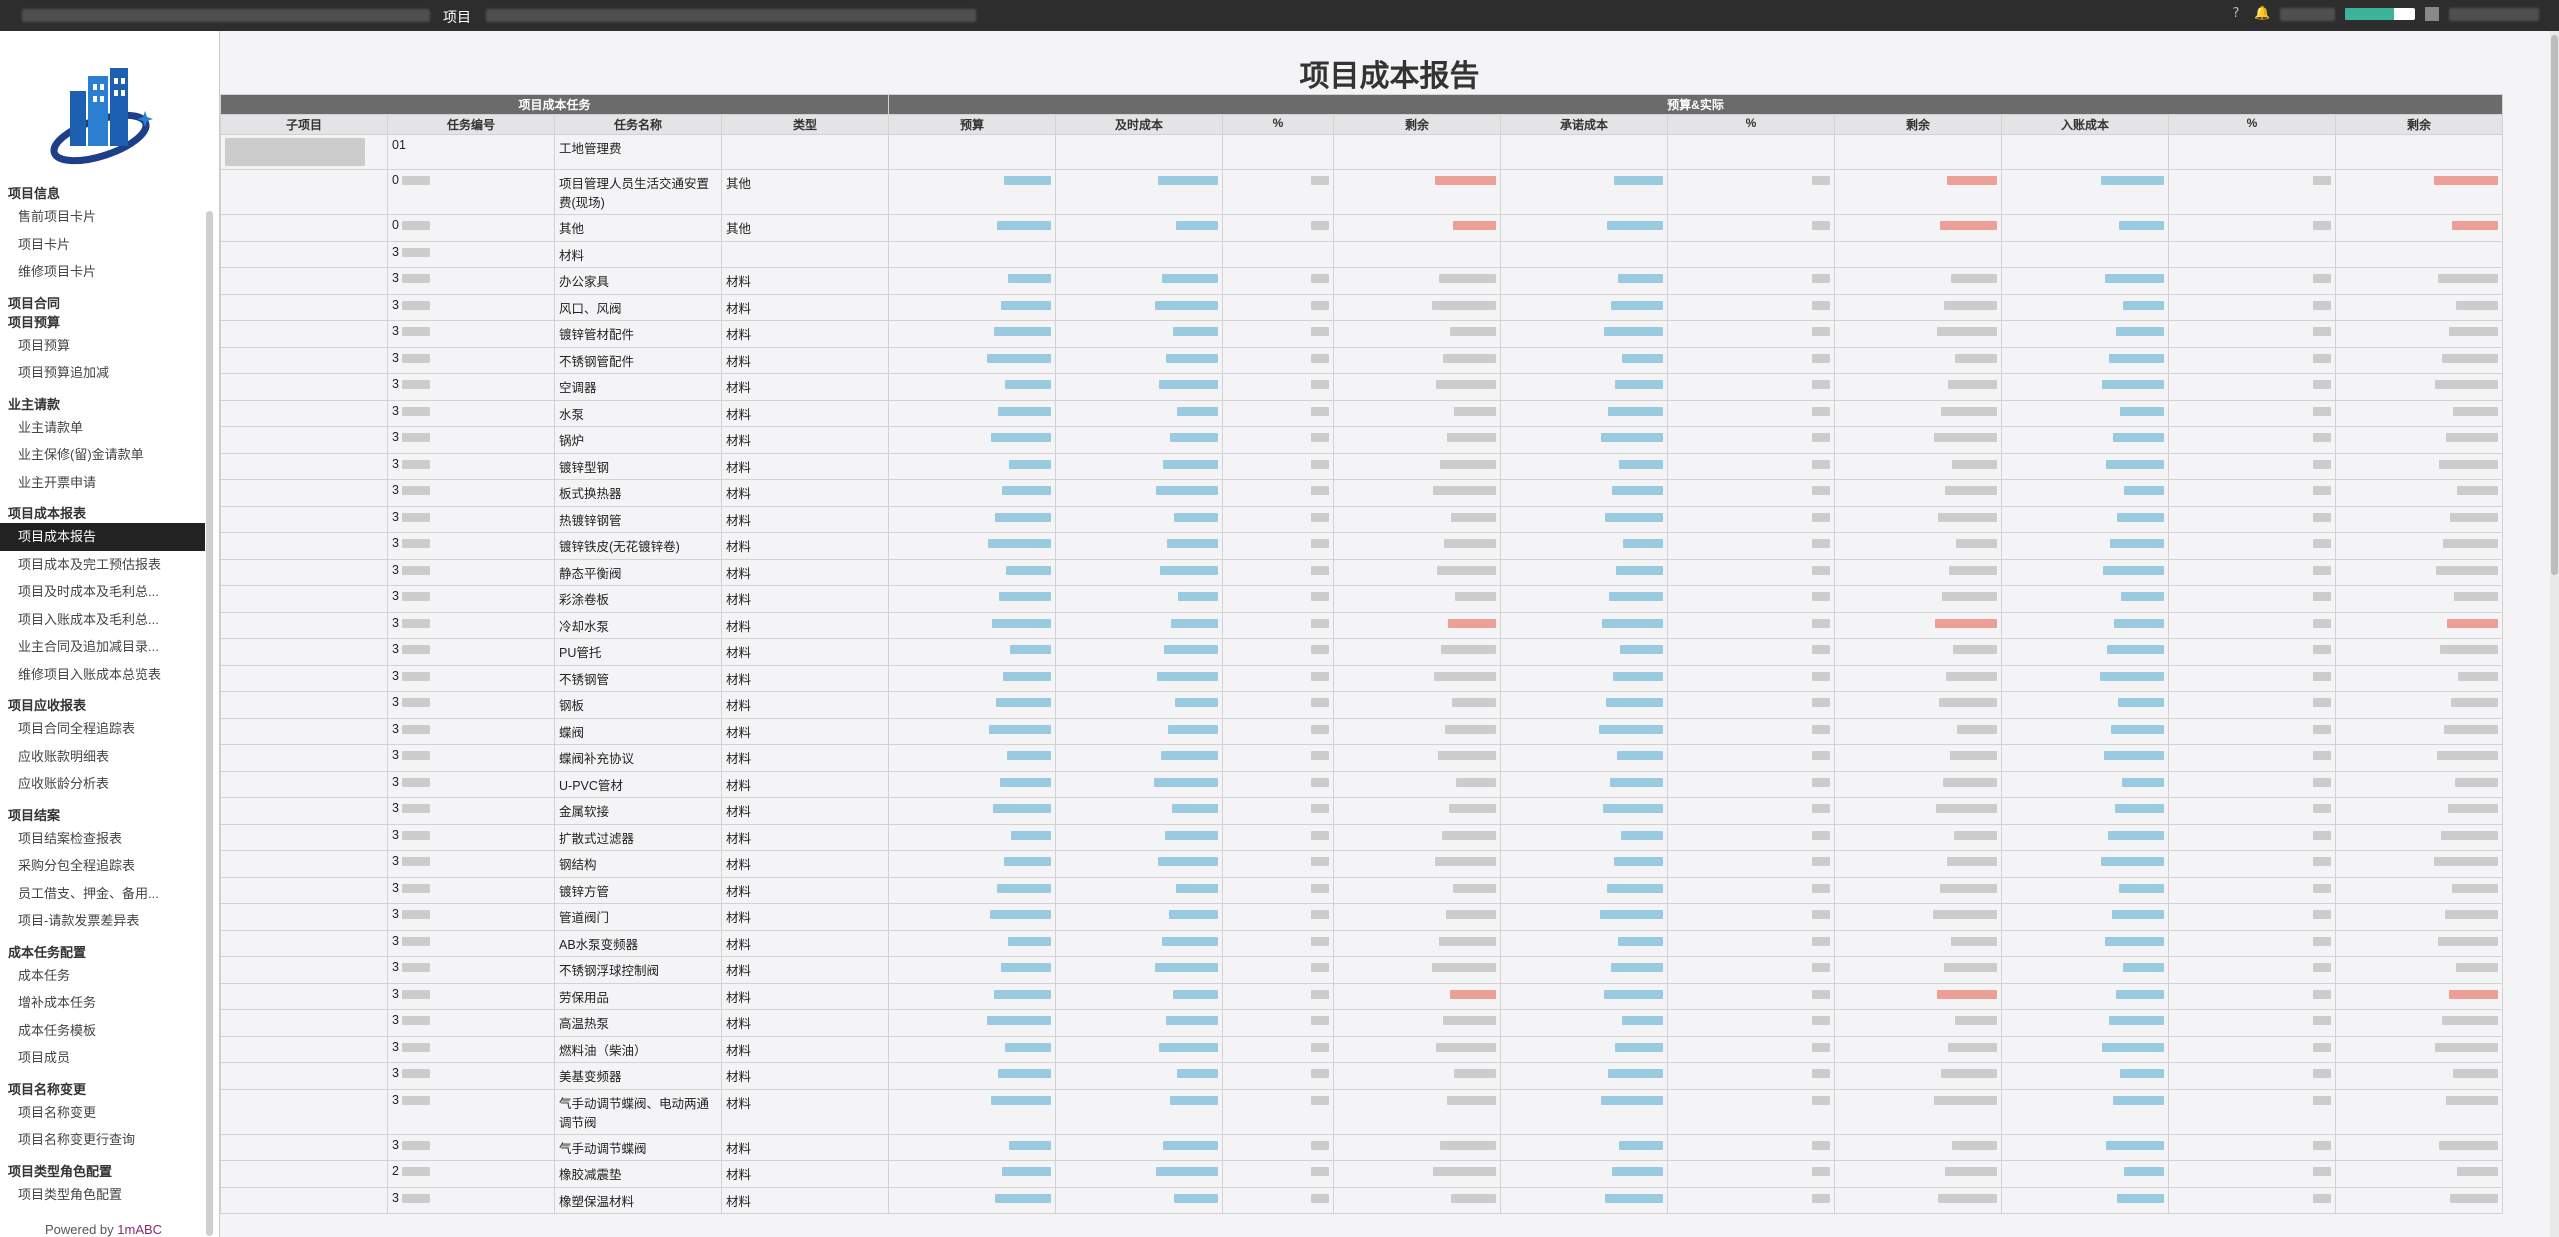 Image resolution: width=2559 pixels, height=1237 pixels. I want to click on sidebar-item: 项目成员, so click(102, 1058).